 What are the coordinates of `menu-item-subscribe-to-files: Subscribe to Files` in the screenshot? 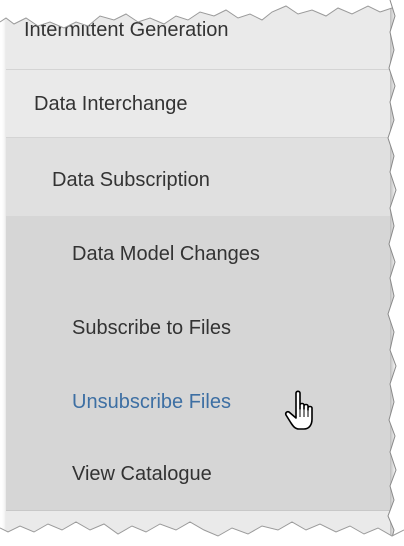 It's located at (198, 327).